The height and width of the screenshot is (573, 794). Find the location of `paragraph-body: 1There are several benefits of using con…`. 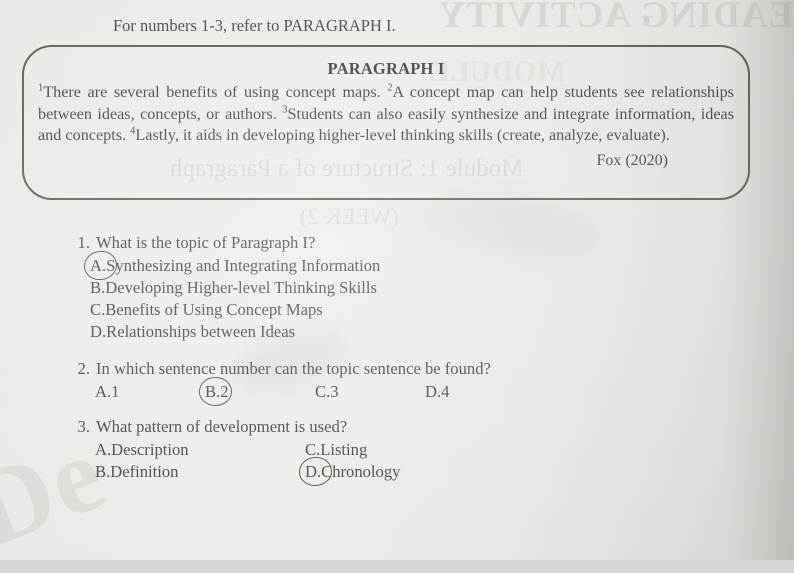

paragraph-body: 1There are several benefits of using con… is located at coordinates (386, 114).